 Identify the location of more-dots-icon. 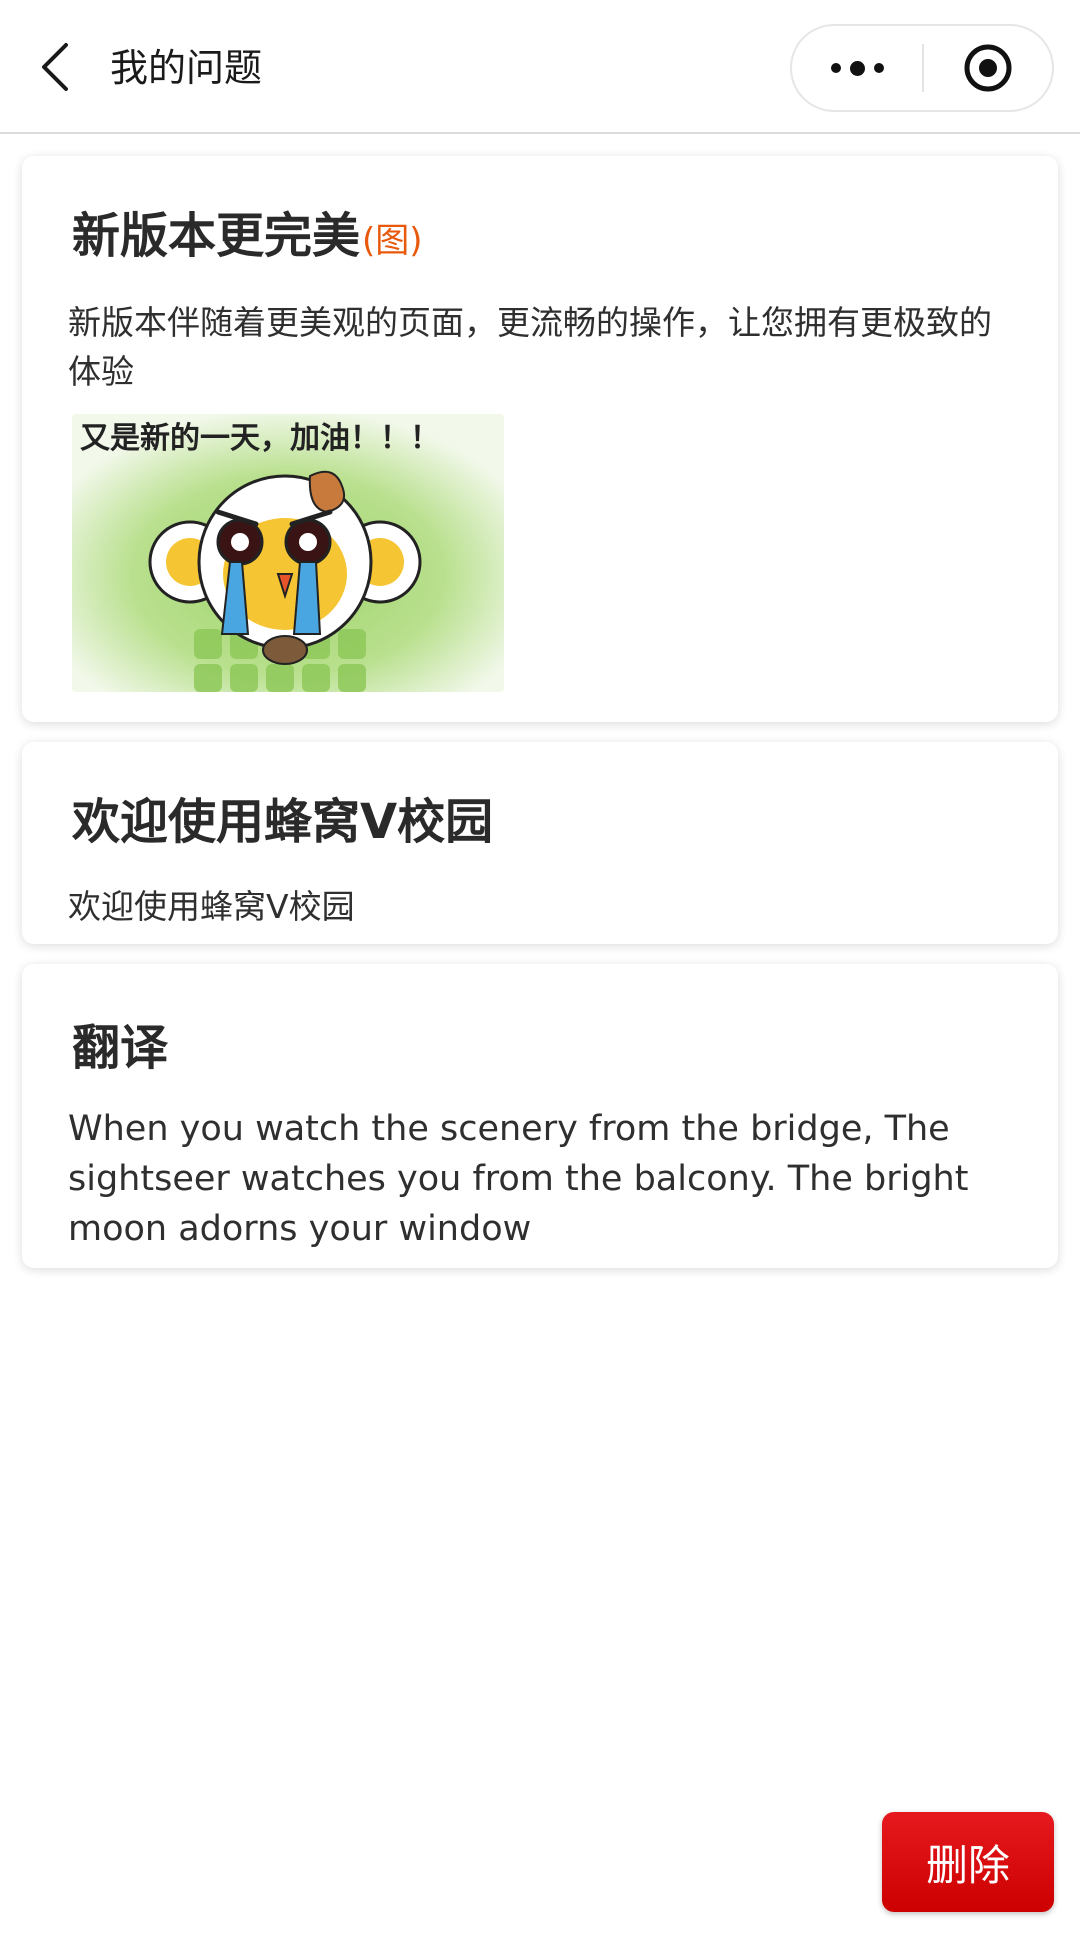
(857, 68).